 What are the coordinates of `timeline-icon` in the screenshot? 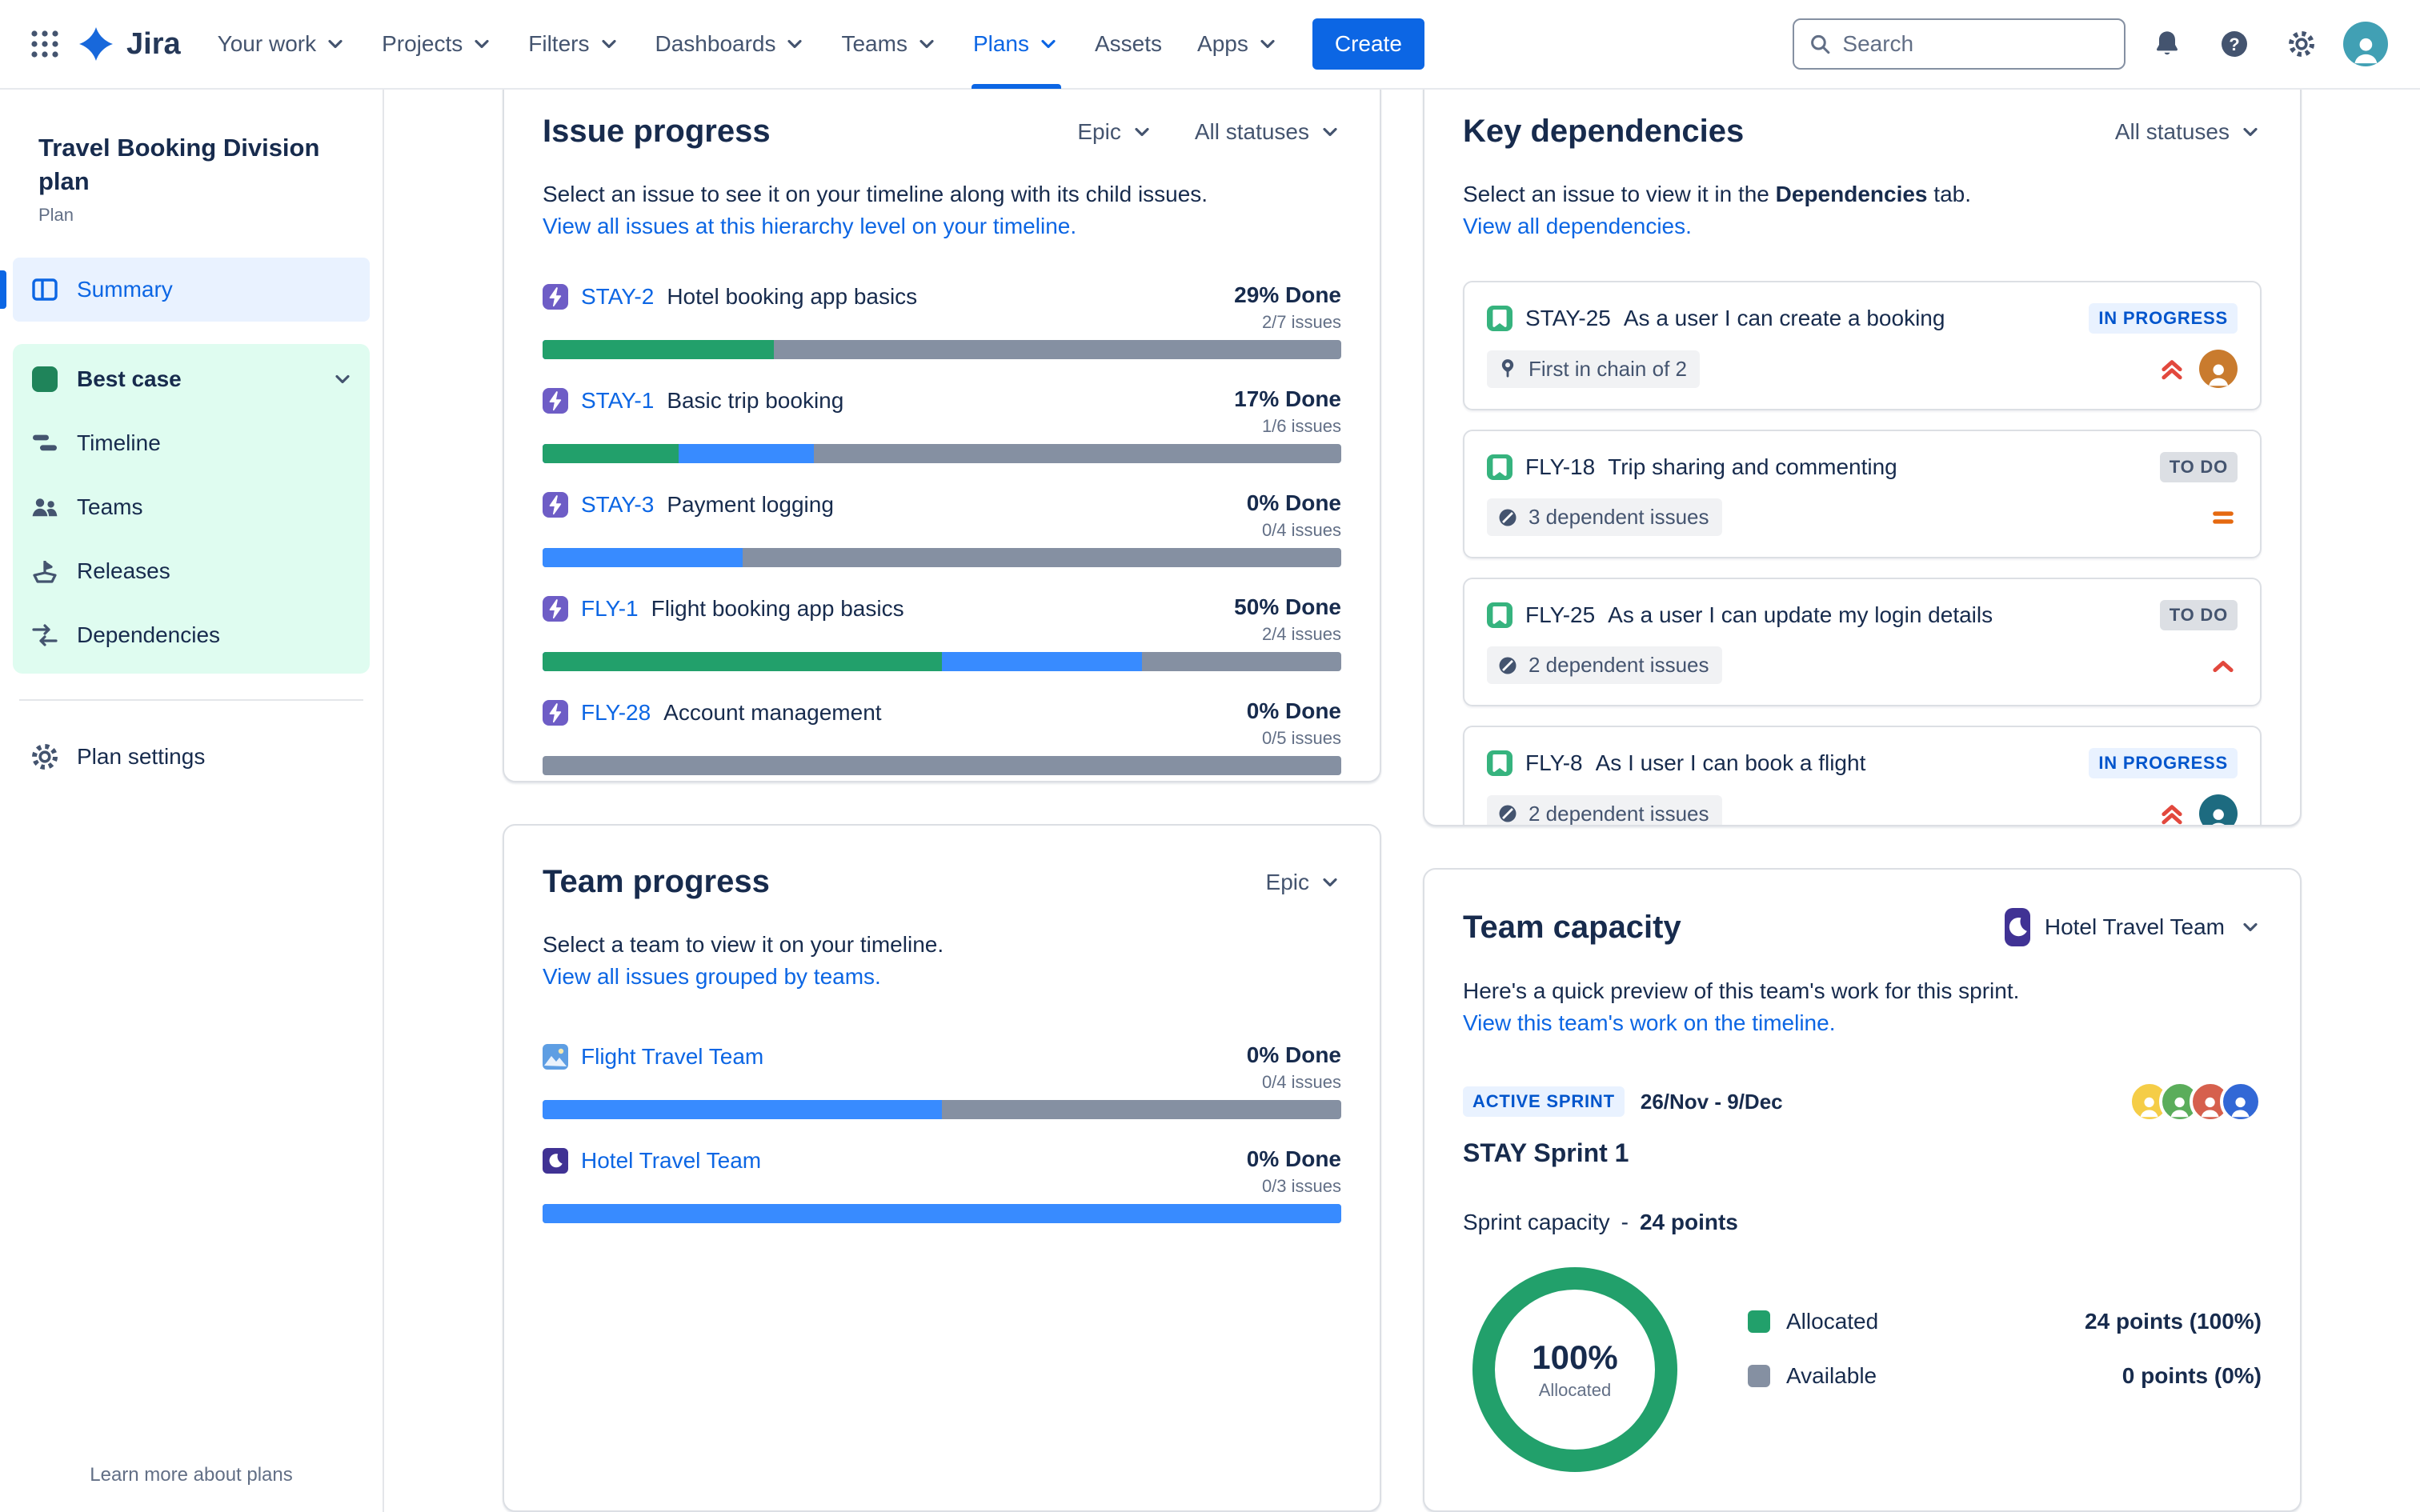 It's located at (45, 442).